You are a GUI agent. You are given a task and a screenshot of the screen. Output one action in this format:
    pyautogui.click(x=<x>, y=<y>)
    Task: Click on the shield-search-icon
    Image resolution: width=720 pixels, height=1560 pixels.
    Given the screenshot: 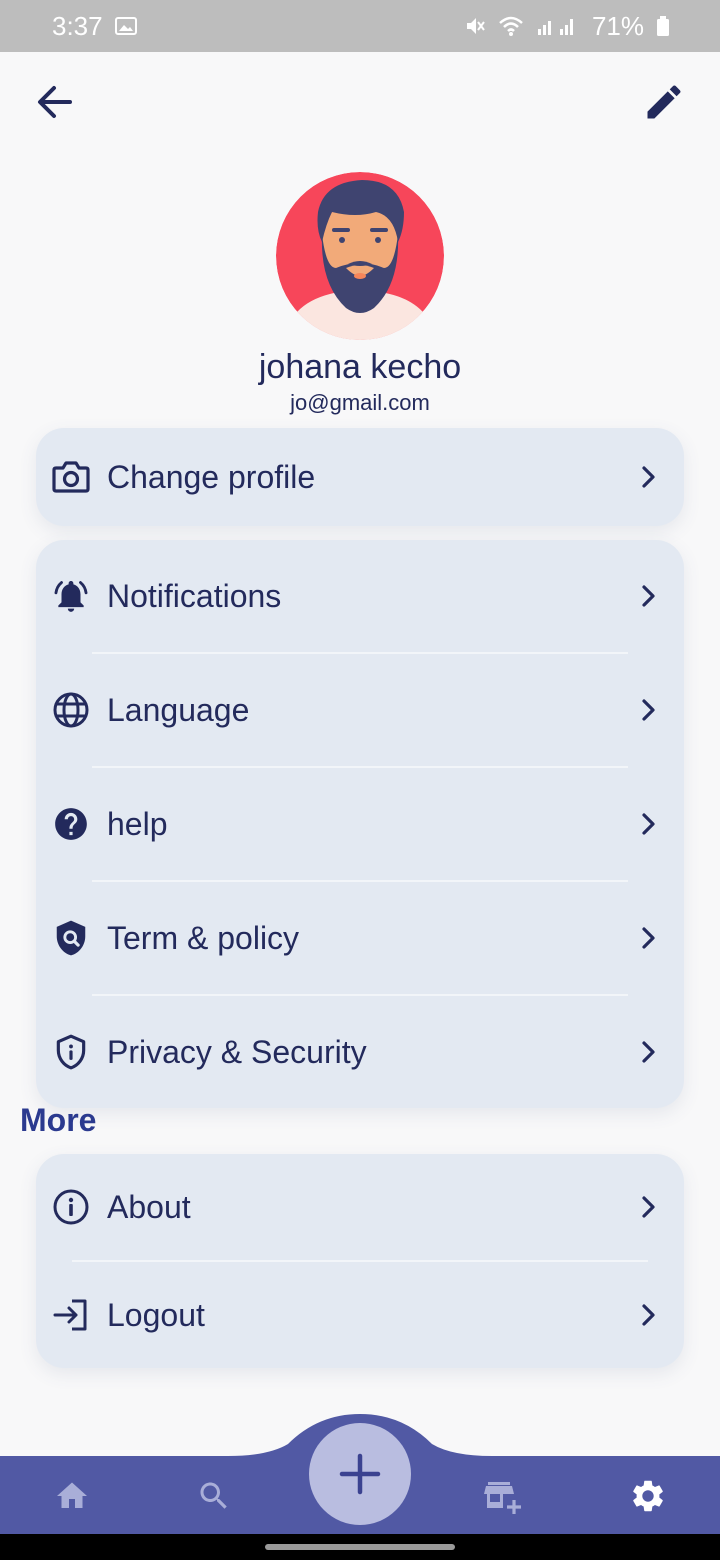 What is the action you would take?
    pyautogui.click(x=71, y=938)
    